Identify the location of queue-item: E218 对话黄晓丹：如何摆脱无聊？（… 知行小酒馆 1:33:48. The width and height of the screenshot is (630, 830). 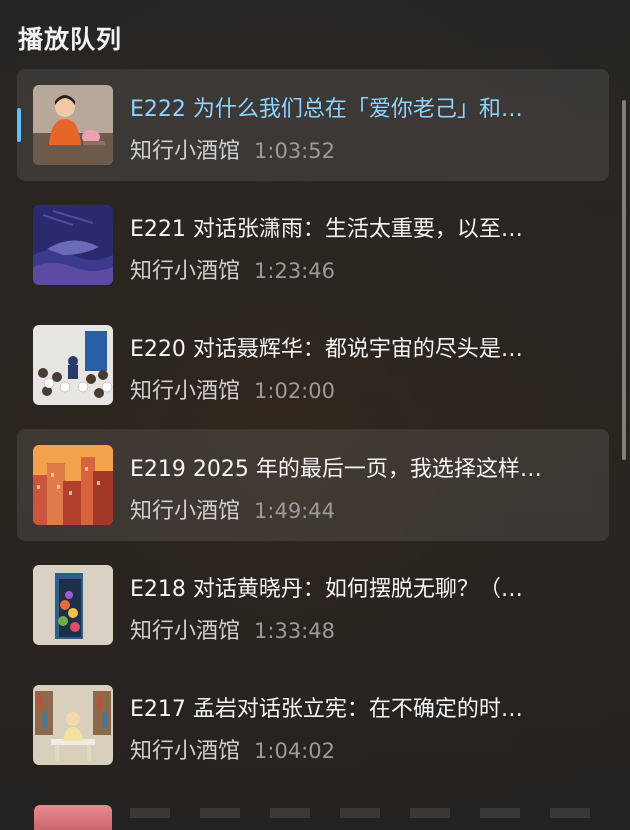
(313, 605).